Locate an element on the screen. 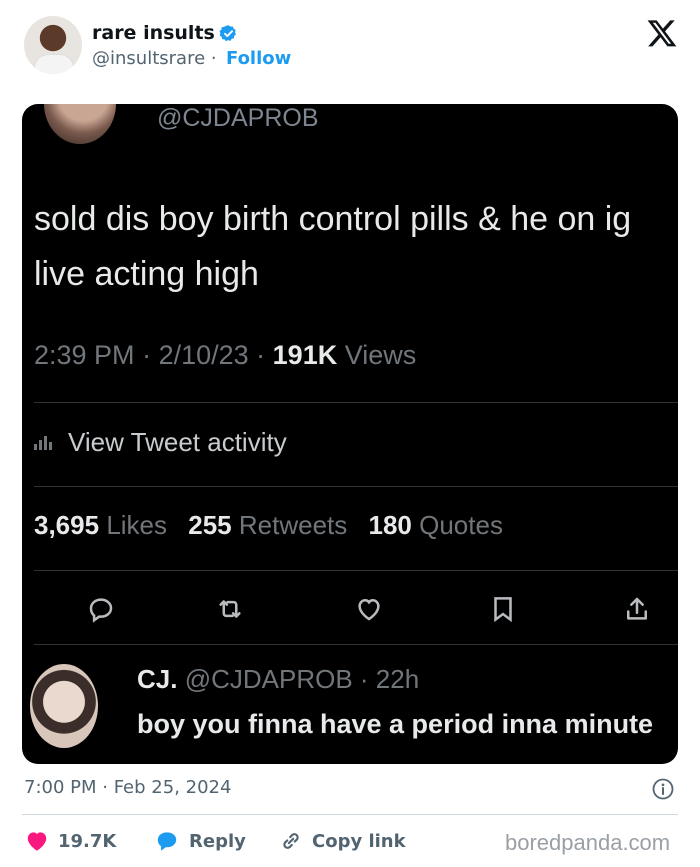  like-button: 19.7K is located at coordinates (70, 841).